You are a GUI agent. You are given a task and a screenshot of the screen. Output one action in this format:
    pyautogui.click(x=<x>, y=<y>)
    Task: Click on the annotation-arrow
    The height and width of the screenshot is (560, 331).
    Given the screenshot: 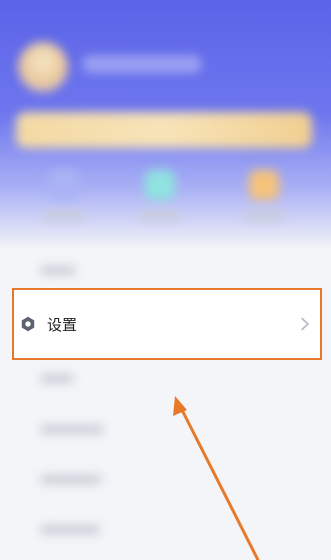 What is the action you would take?
    pyautogui.click(x=216, y=478)
    